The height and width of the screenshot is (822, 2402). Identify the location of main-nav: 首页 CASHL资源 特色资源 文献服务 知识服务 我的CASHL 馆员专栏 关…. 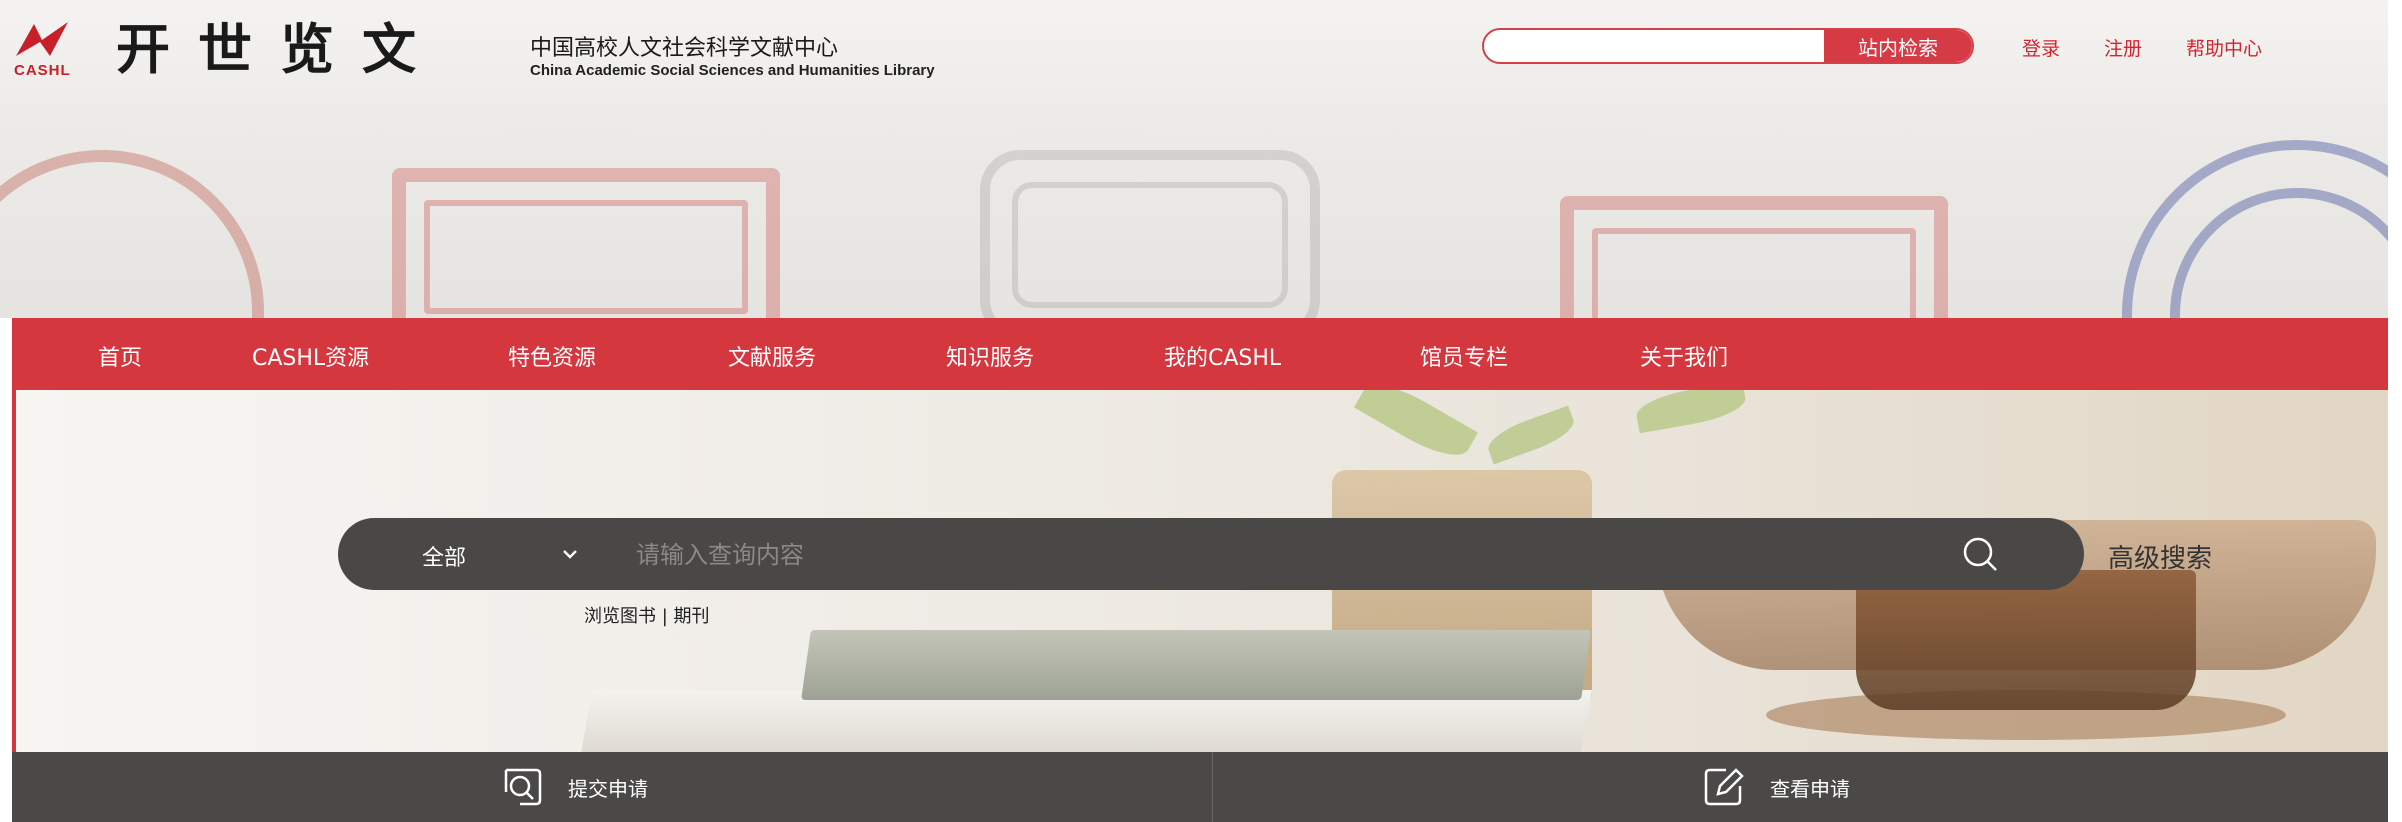
(1200, 354).